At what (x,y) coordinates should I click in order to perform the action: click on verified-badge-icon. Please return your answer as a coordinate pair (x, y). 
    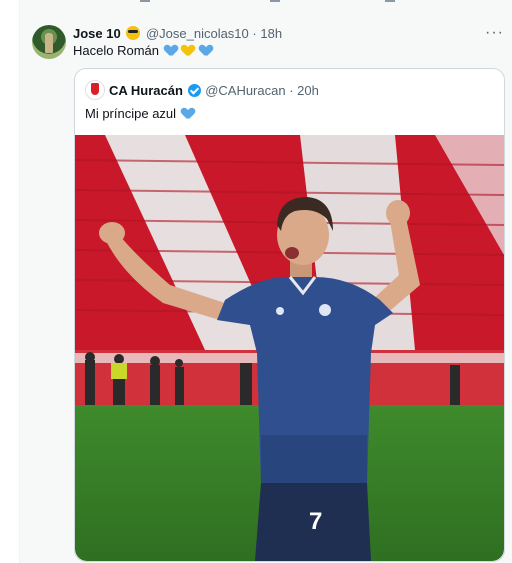
    Looking at the image, I should click on (194, 90).